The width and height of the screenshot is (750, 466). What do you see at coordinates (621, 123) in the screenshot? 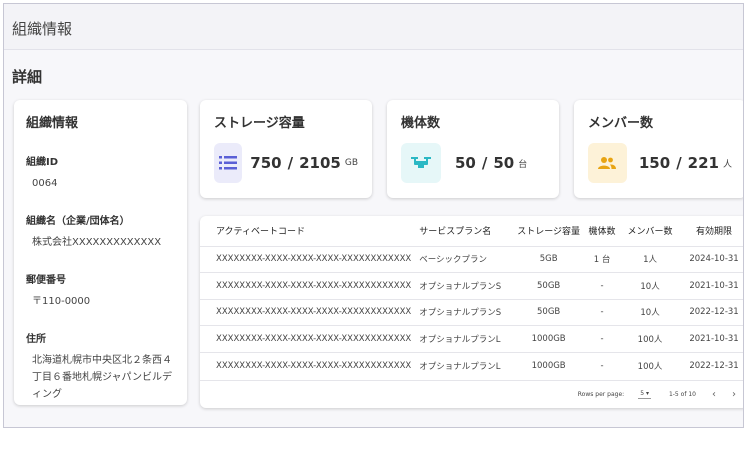
I see `members-stat-title: メンバー数` at bounding box center [621, 123].